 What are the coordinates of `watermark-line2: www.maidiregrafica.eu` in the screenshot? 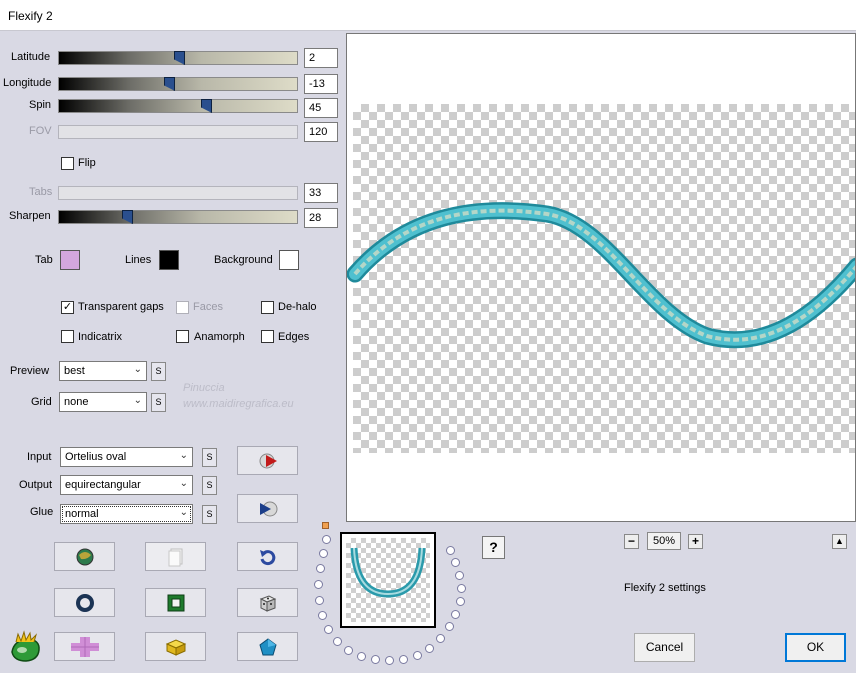 It's located at (238, 404).